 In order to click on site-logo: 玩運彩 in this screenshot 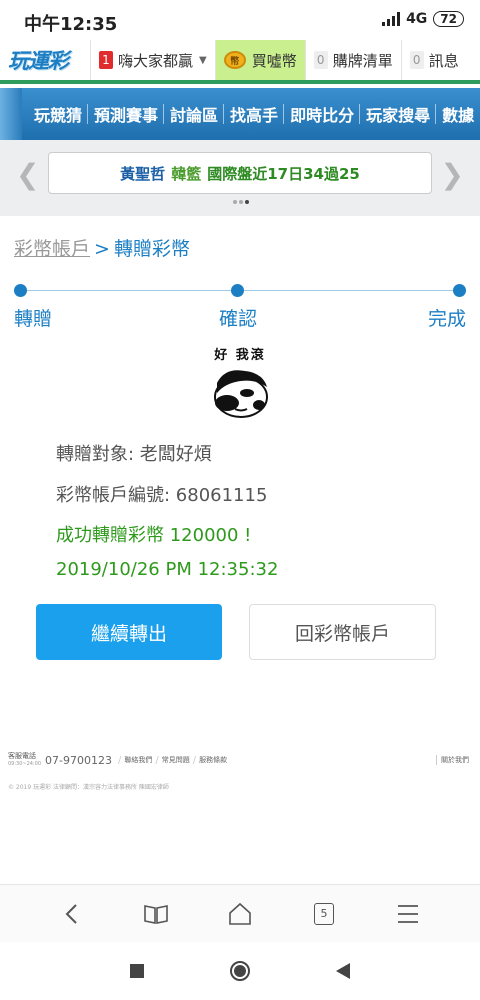, I will do `click(45, 60)`.